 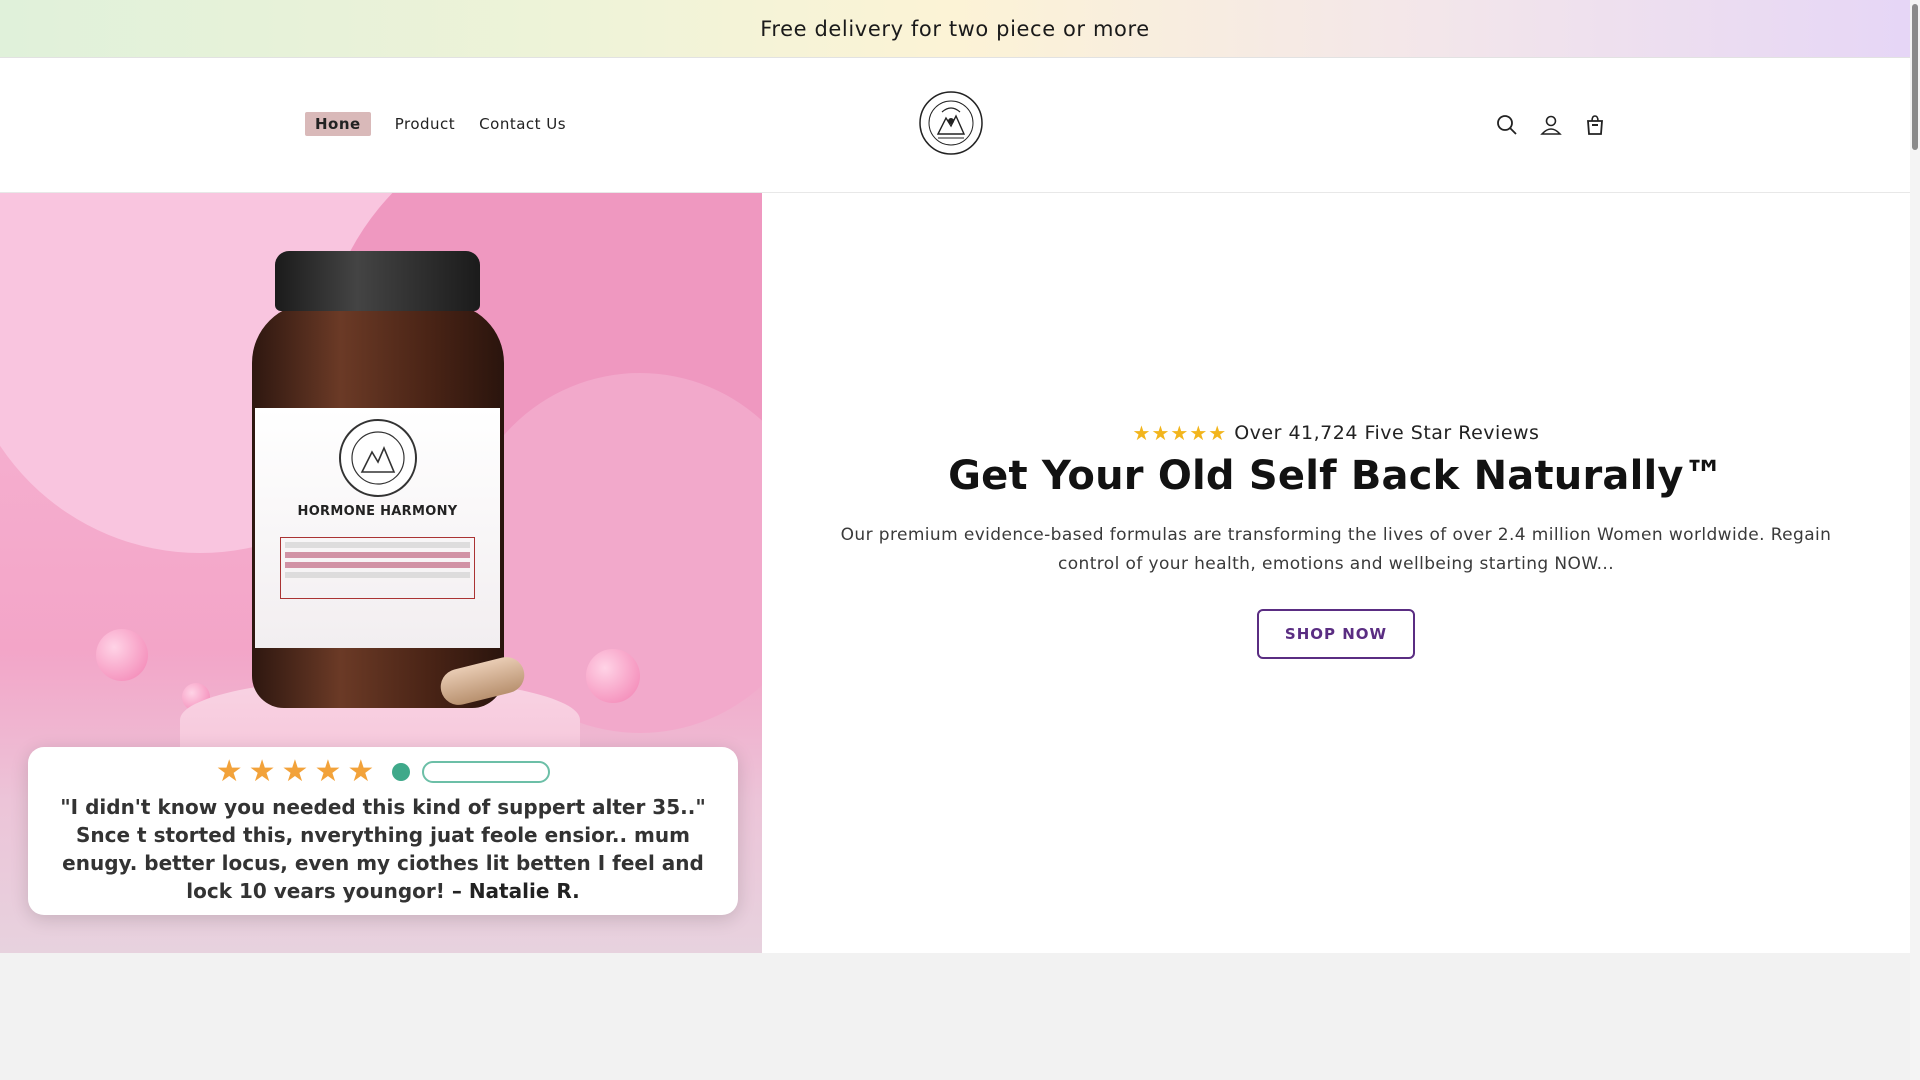 What do you see at coordinates (425, 124) in the screenshot?
I see `nav-product: Product` at bounding box center [425, 124].